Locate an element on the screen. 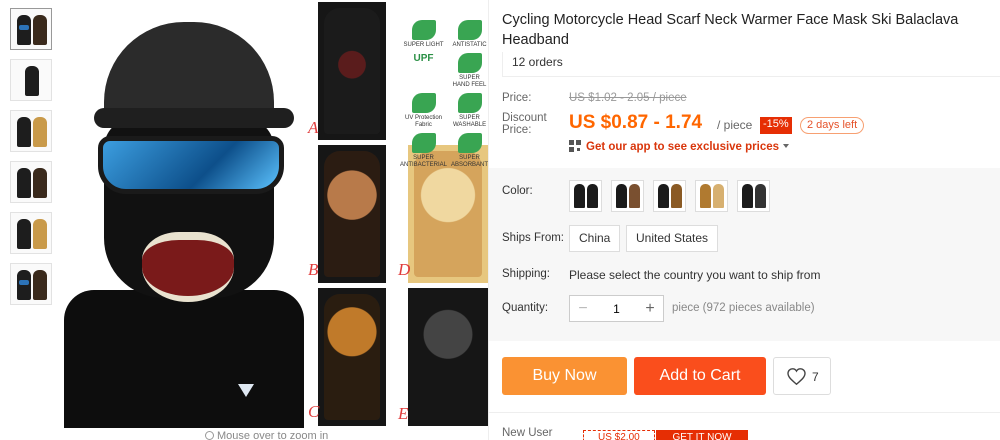 The height and width of the screenshot is (440, 1000). drop-icon is located at coordinates (469, 143).